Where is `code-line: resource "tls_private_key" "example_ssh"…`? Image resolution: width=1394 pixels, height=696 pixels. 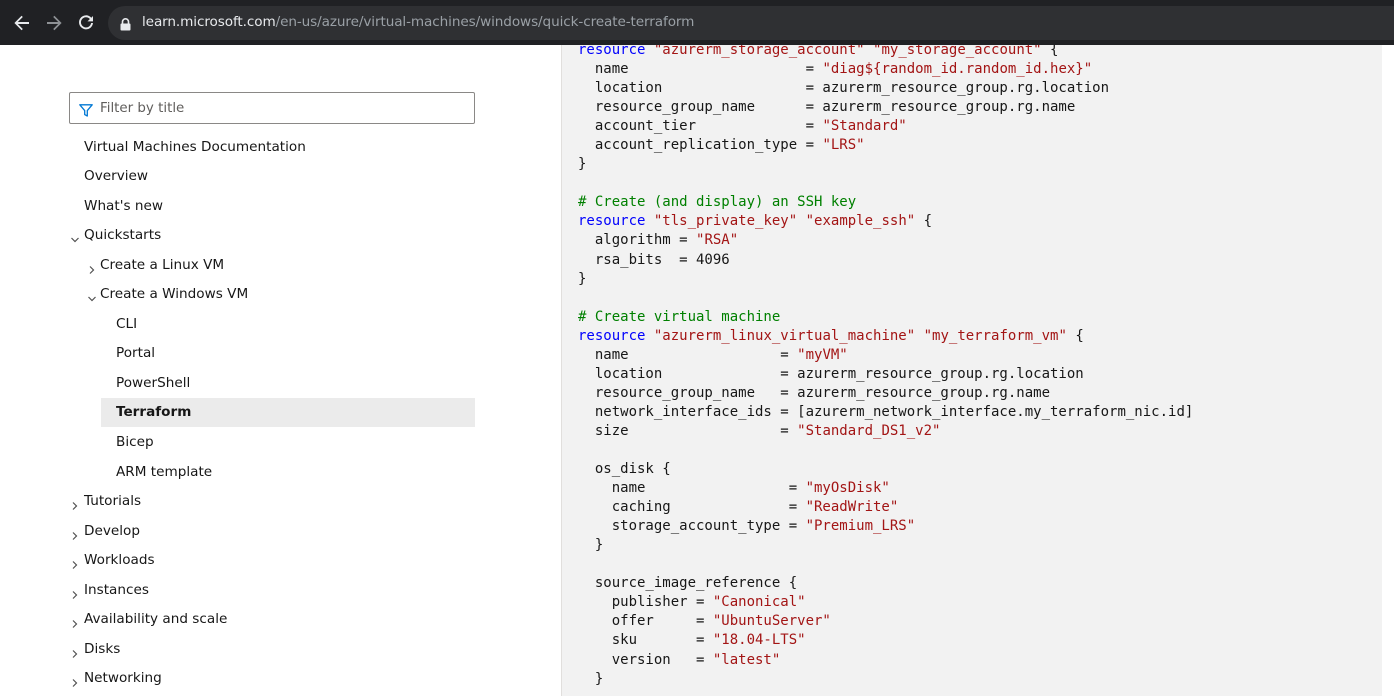
code-line: resource "tls_private_key" "example_ssh"… is located at coordinates (755, 221).